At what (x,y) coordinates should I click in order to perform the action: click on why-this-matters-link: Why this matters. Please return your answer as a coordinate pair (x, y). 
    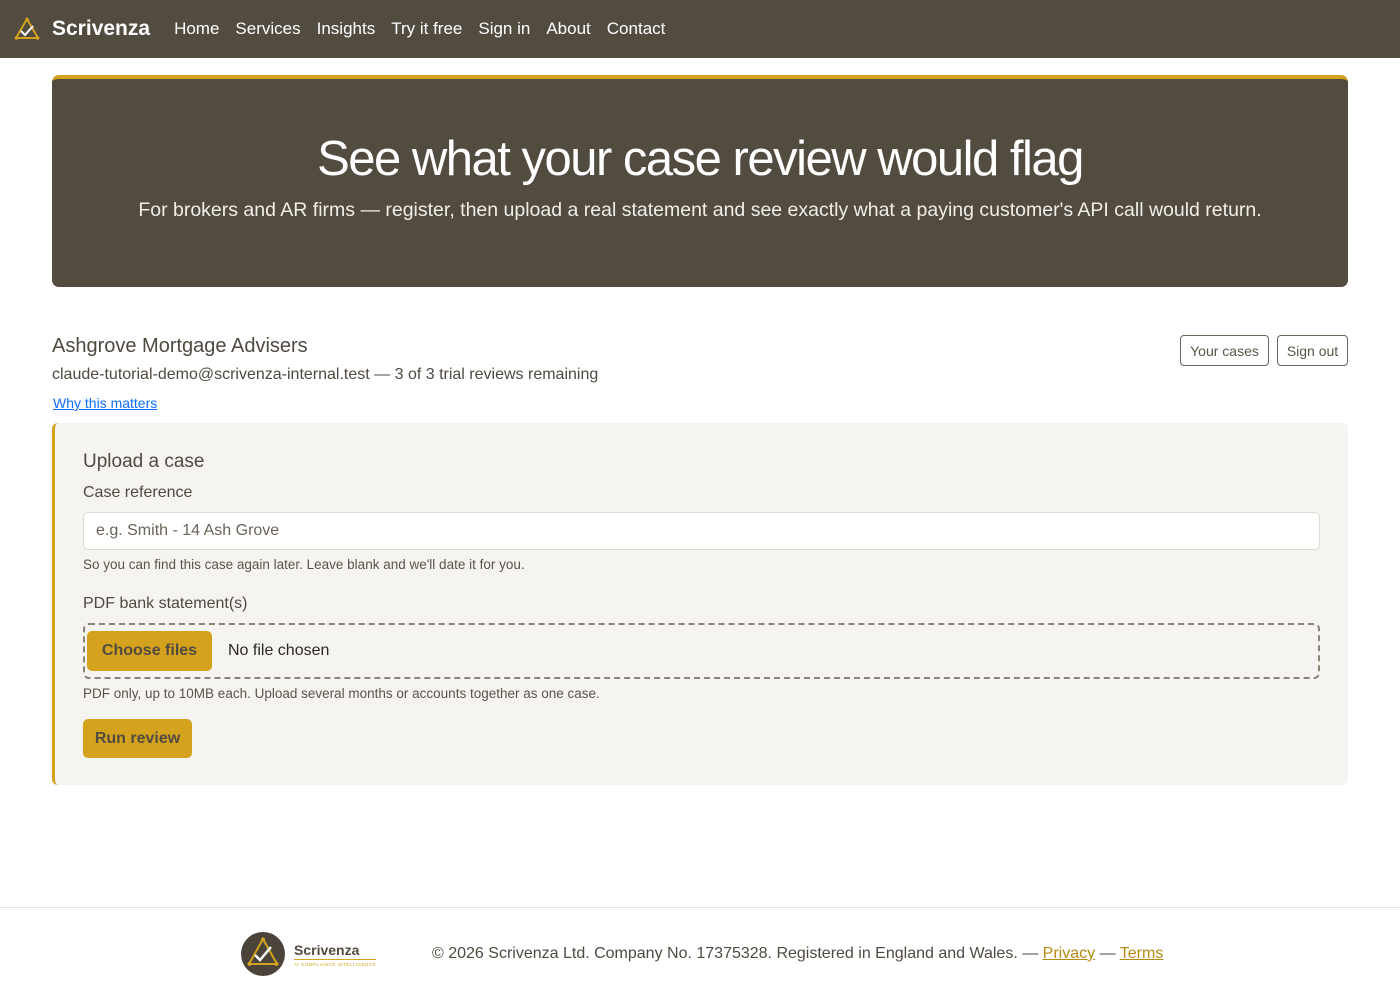
    Looking at the image, I should click on (105, 403).